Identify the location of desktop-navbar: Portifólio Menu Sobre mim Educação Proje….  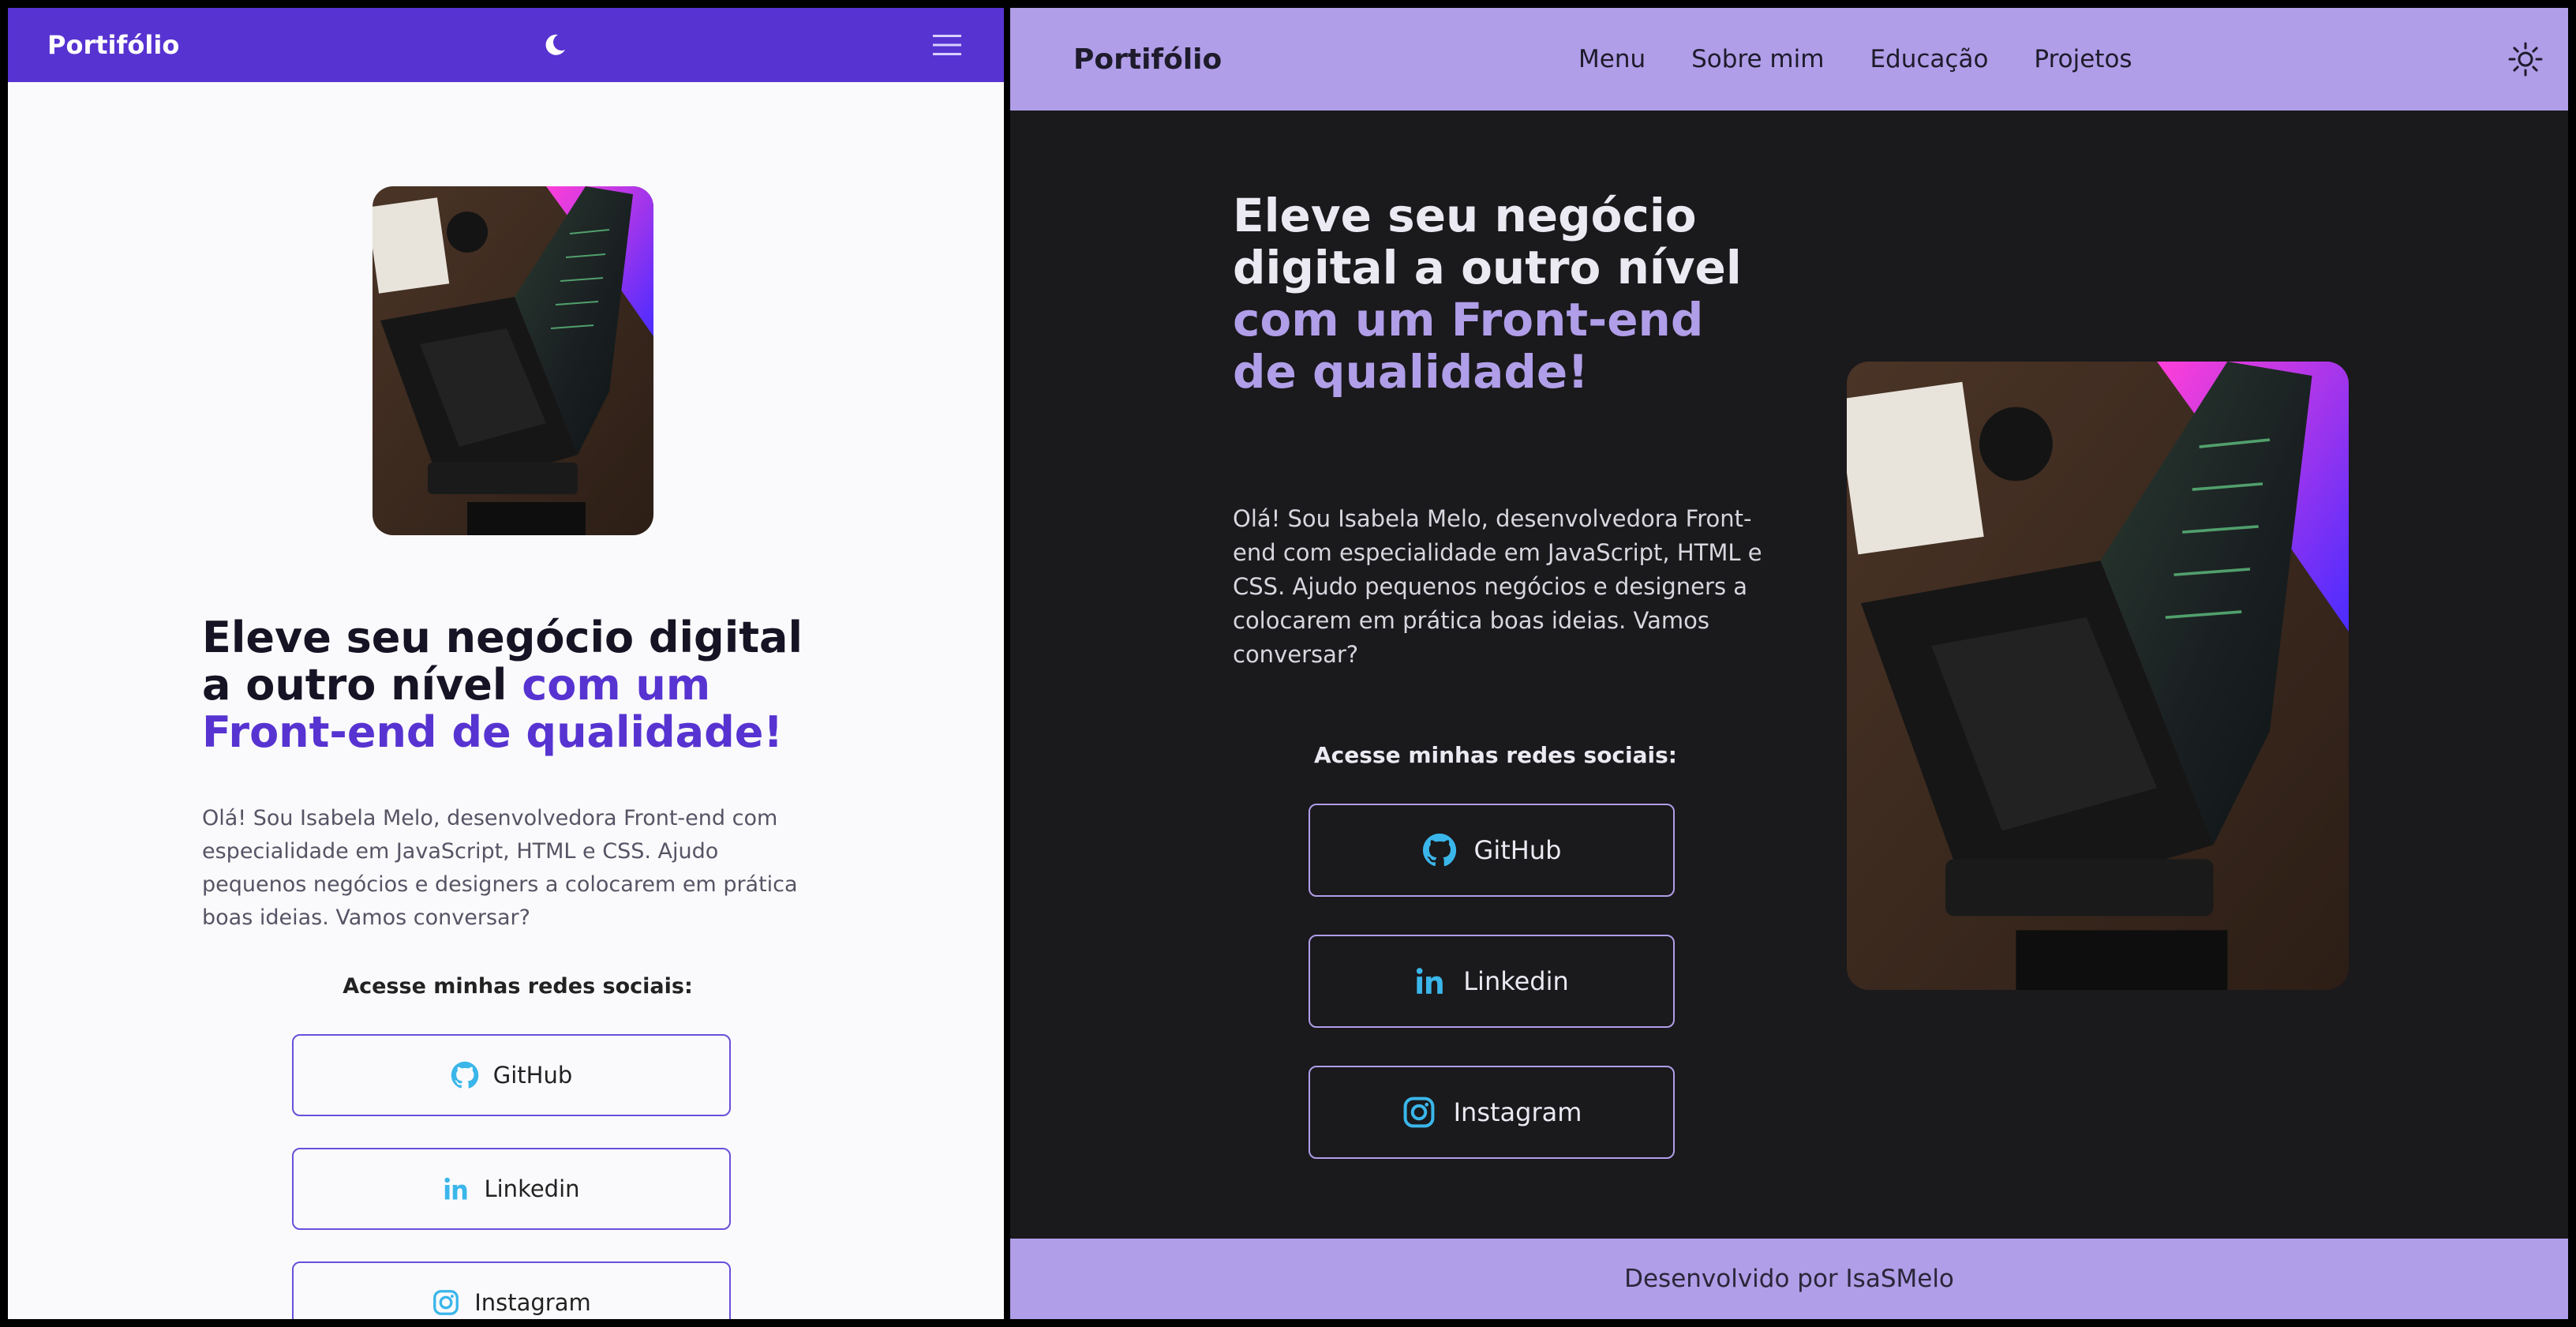
(1789, 59).